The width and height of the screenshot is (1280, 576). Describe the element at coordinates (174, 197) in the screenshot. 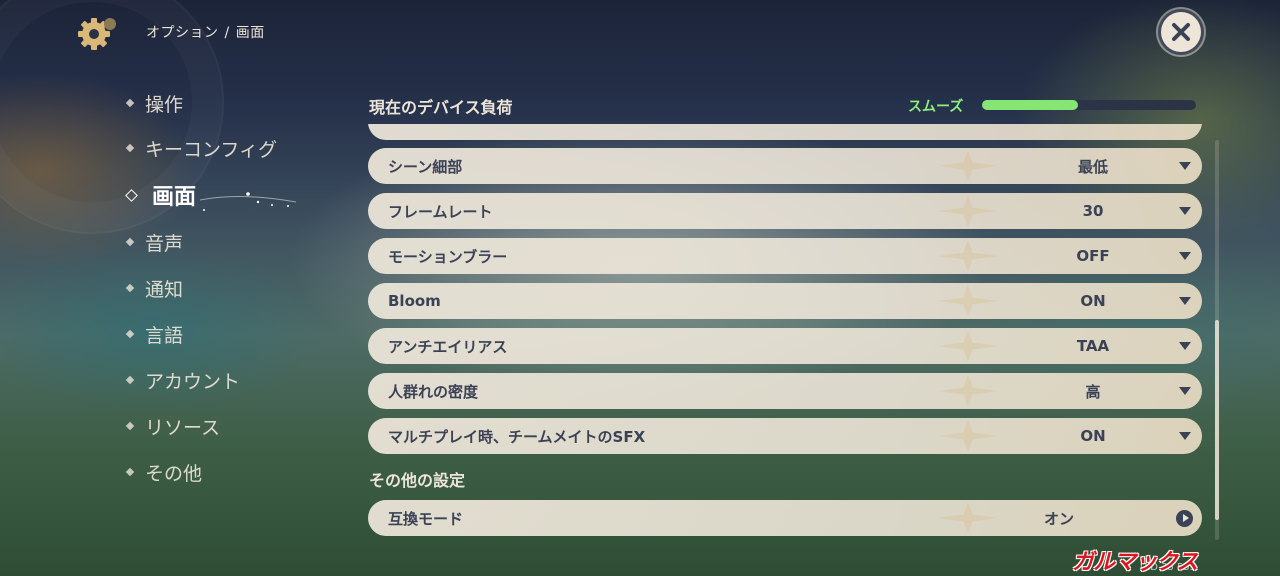

I see `nav-item-label: 画面` at that location.